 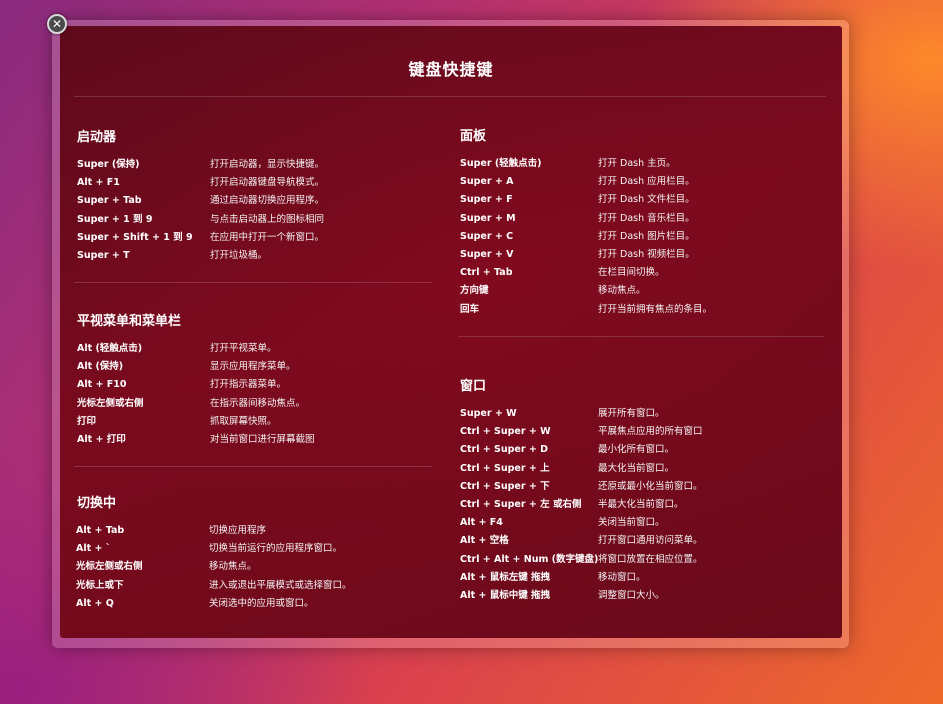 What do you see at coordinates (87, 421) in the screenshot?
I see `shortcut-key: 打印` at bounding box center [87, 421].